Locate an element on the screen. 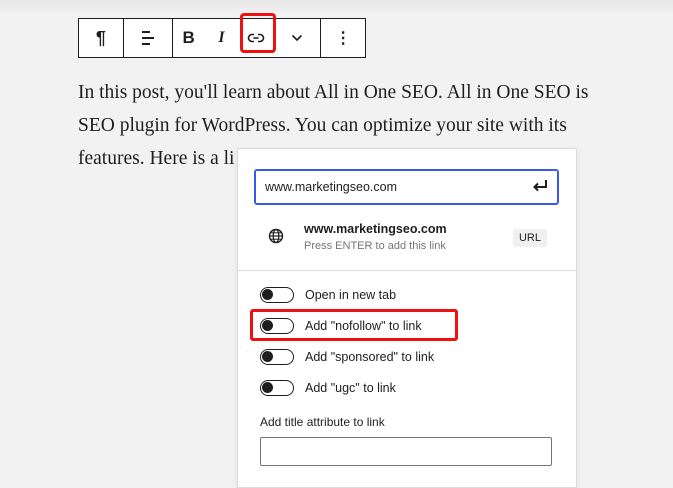 This screenshot has height=488, width=673. bold-button: B is located at coordinates (189, 38).